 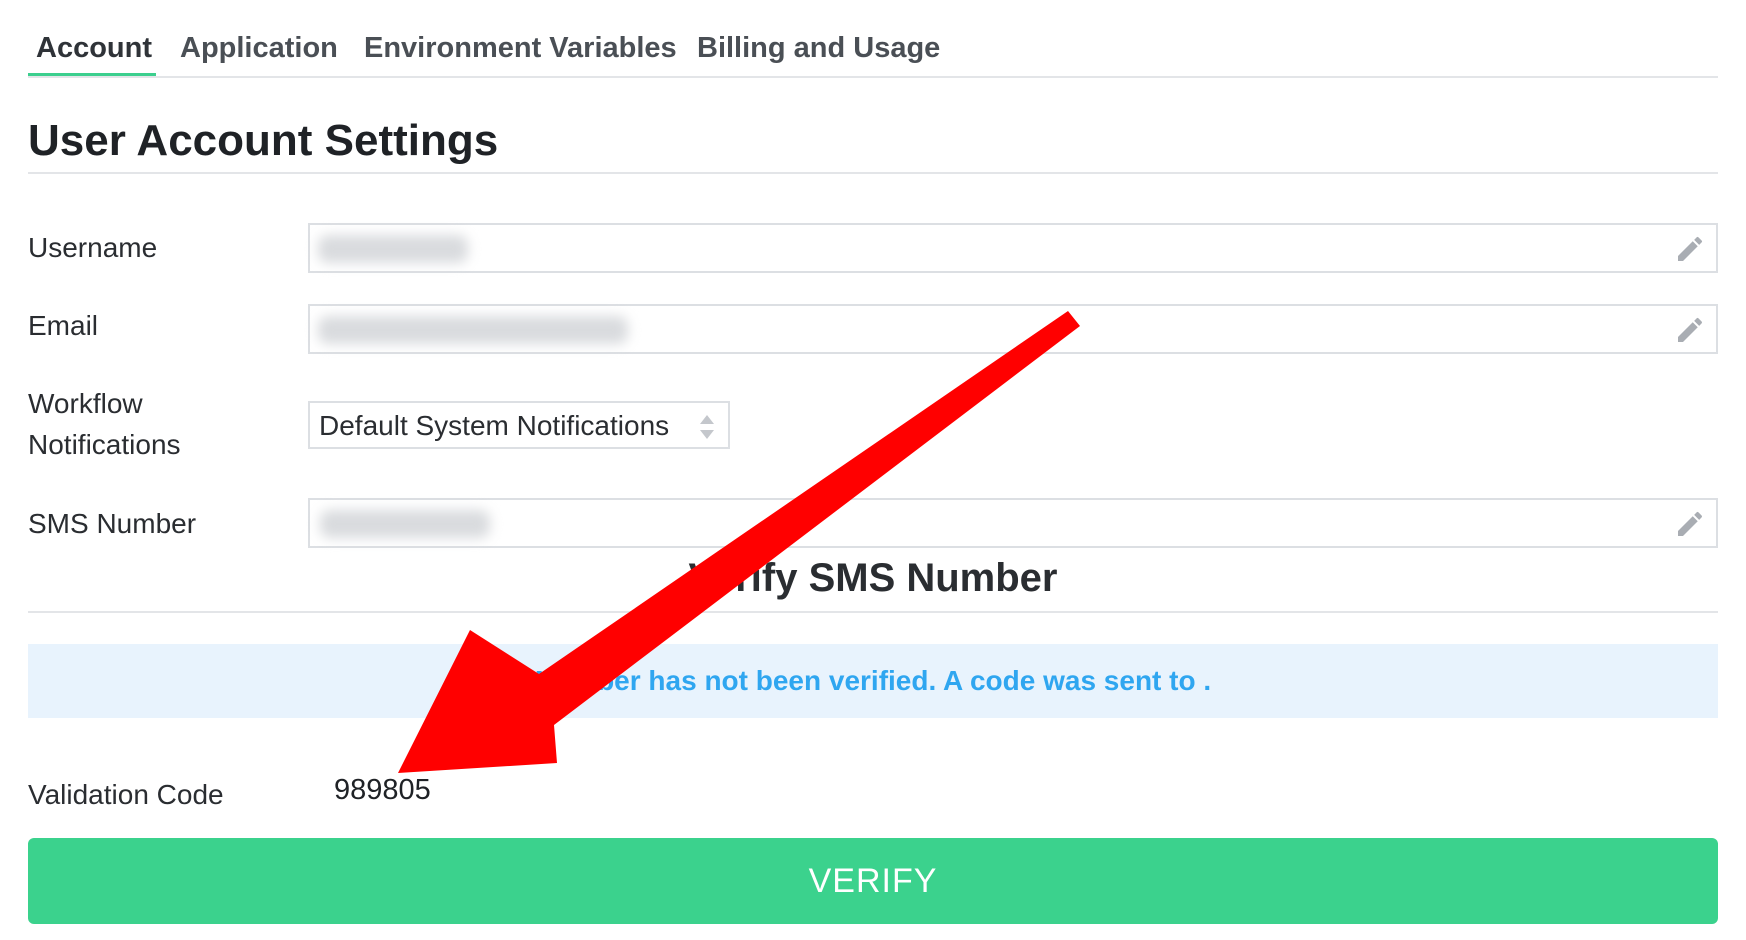 What do you see at coordinates (126, 794) in the screenshot?
I see `validation-code-label: Validation Code` at bounding box center [126, 794].